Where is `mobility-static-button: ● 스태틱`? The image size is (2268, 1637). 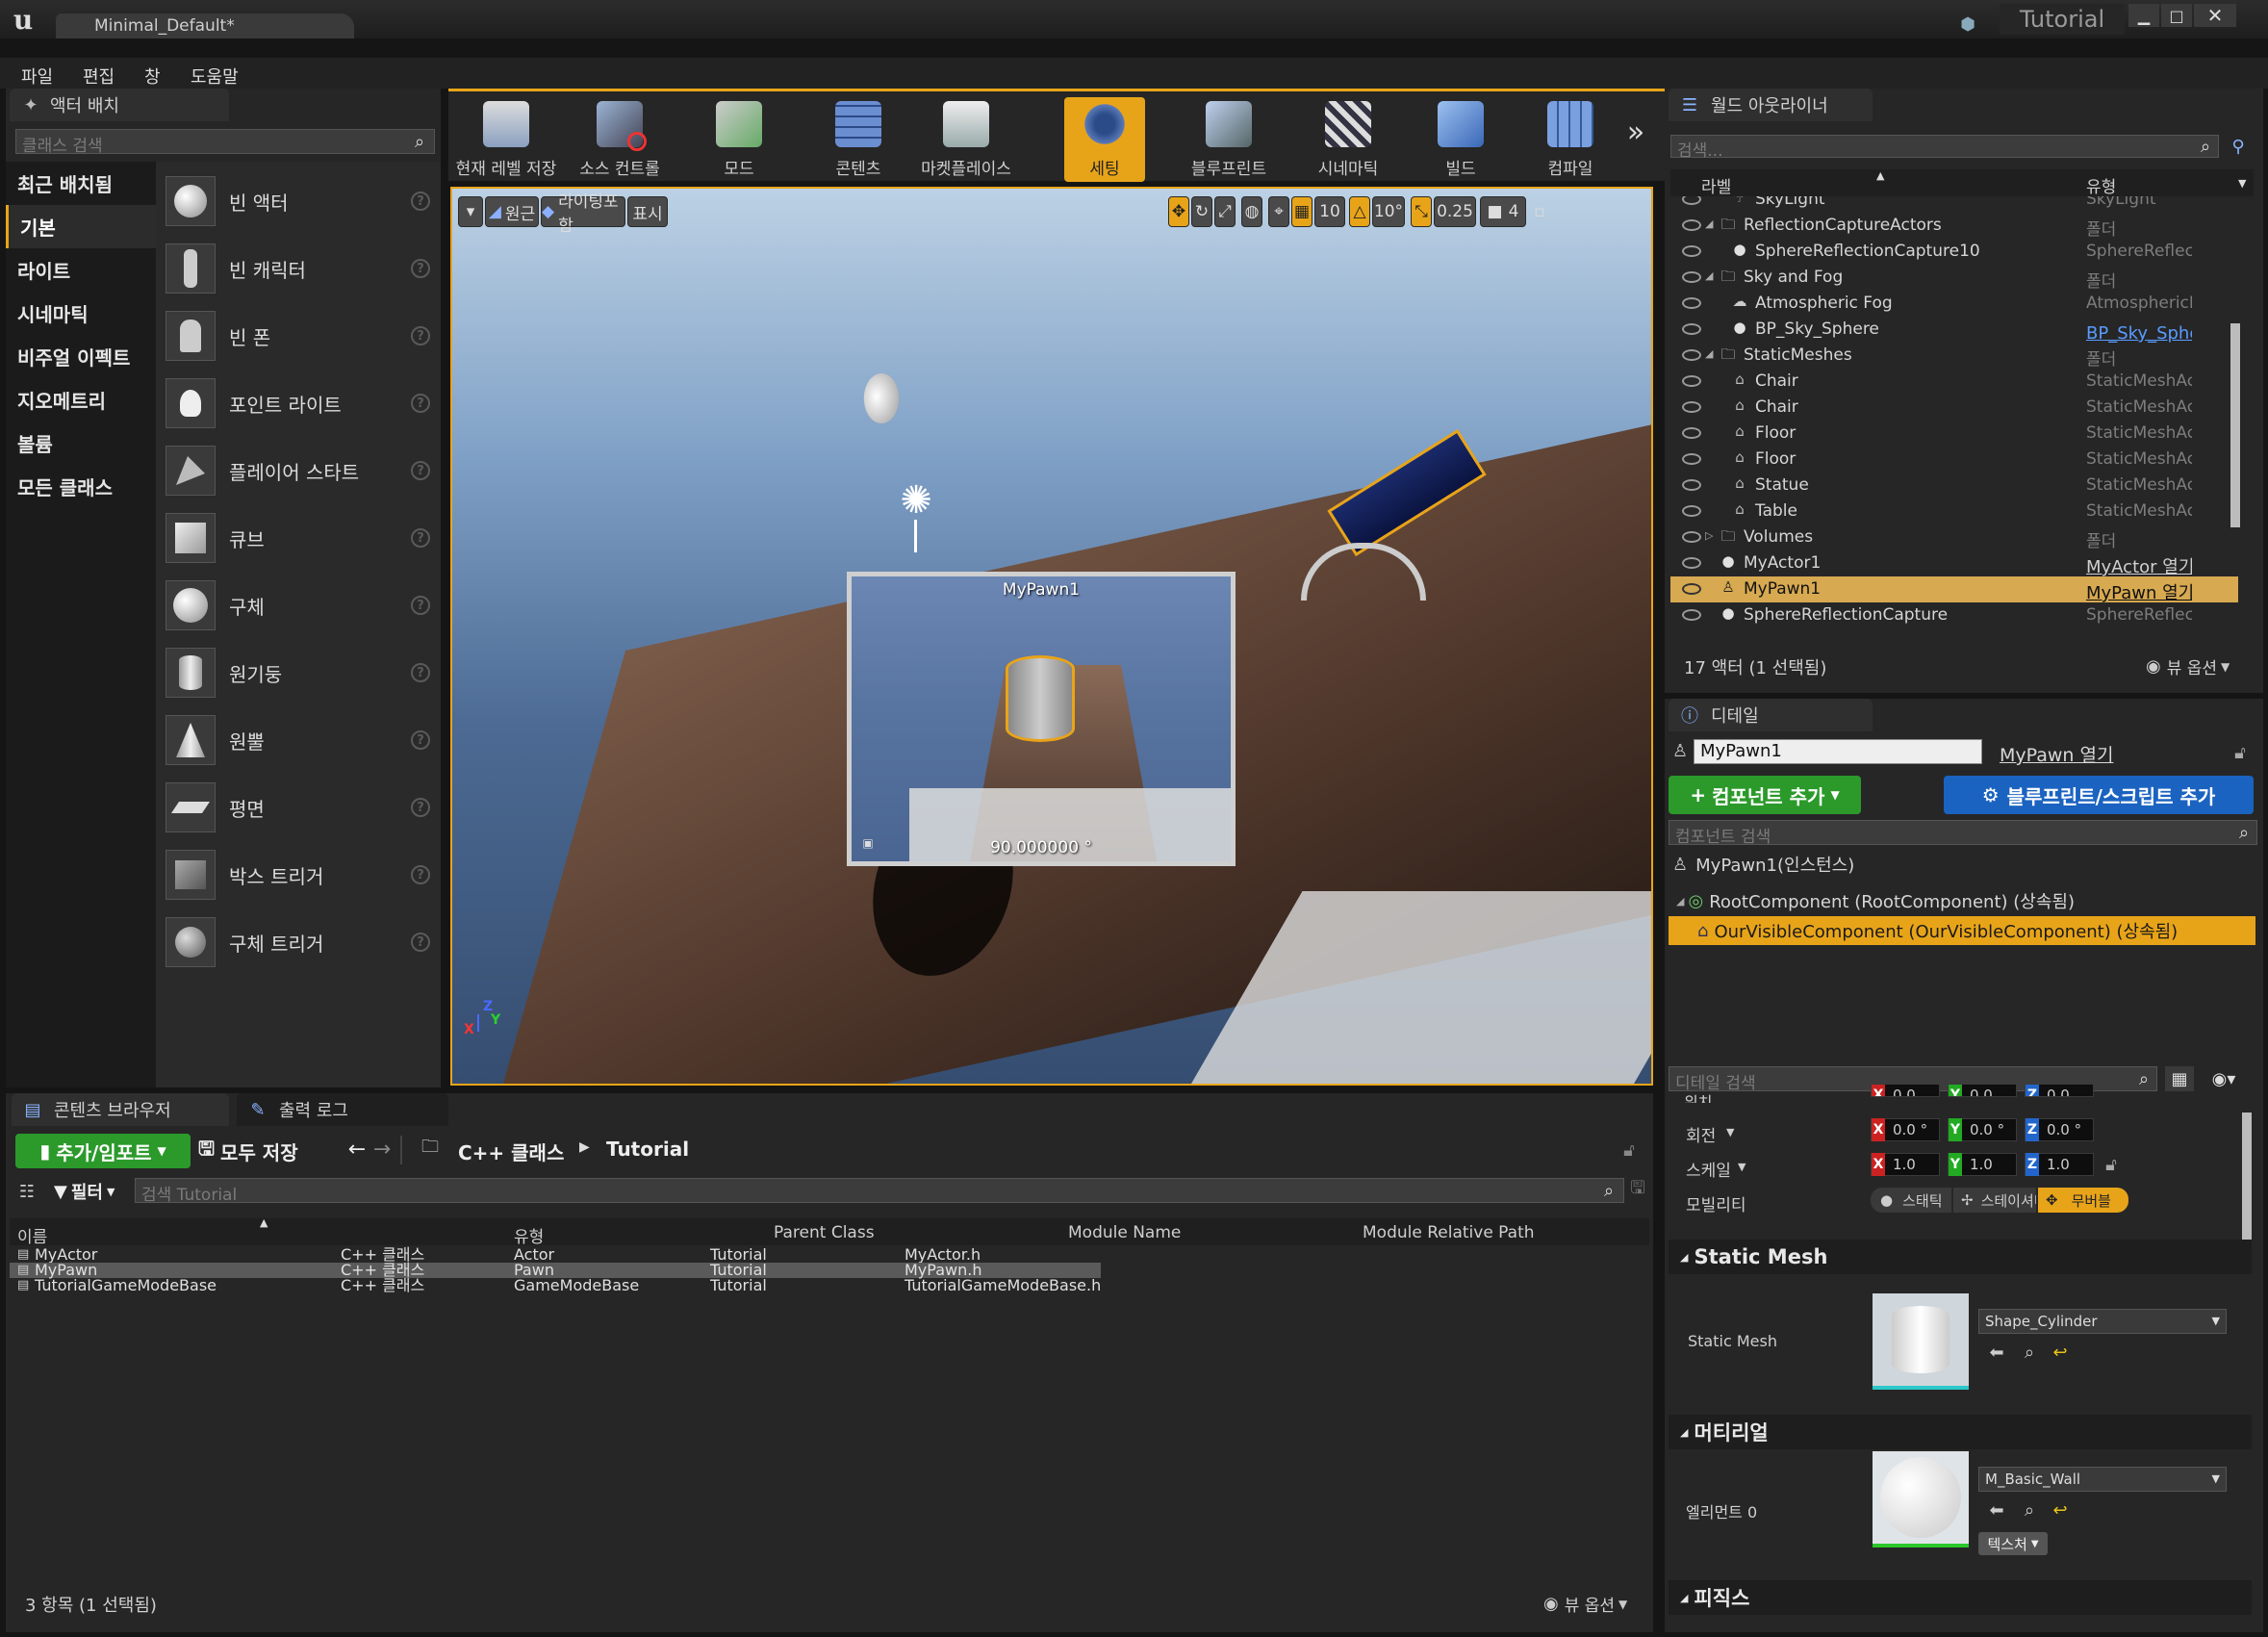 mobility-static-button: ● 스태틱 is located at coordinates (1911, 1200).